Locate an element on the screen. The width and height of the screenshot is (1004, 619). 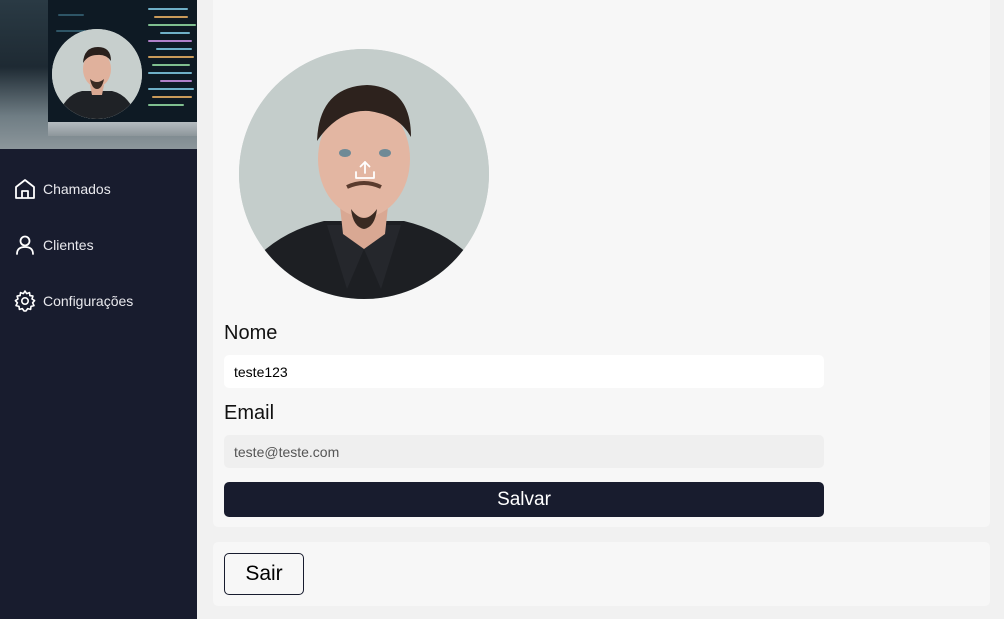
sidebar-item-configuracoes: Configurações is located at coordinates (98, 301).